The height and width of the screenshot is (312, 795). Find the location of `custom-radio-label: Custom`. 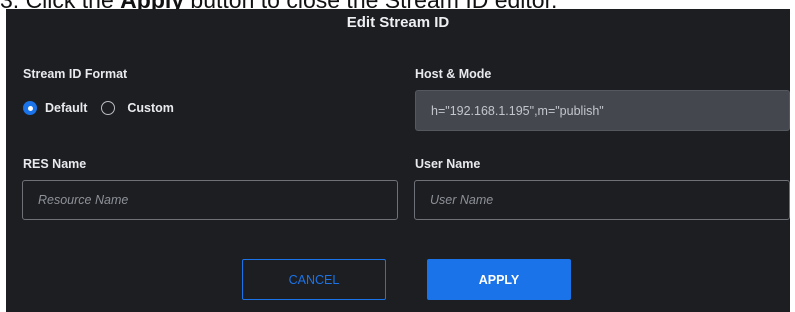

custom-radio-label: Custom is located at coordinates (150, 108).